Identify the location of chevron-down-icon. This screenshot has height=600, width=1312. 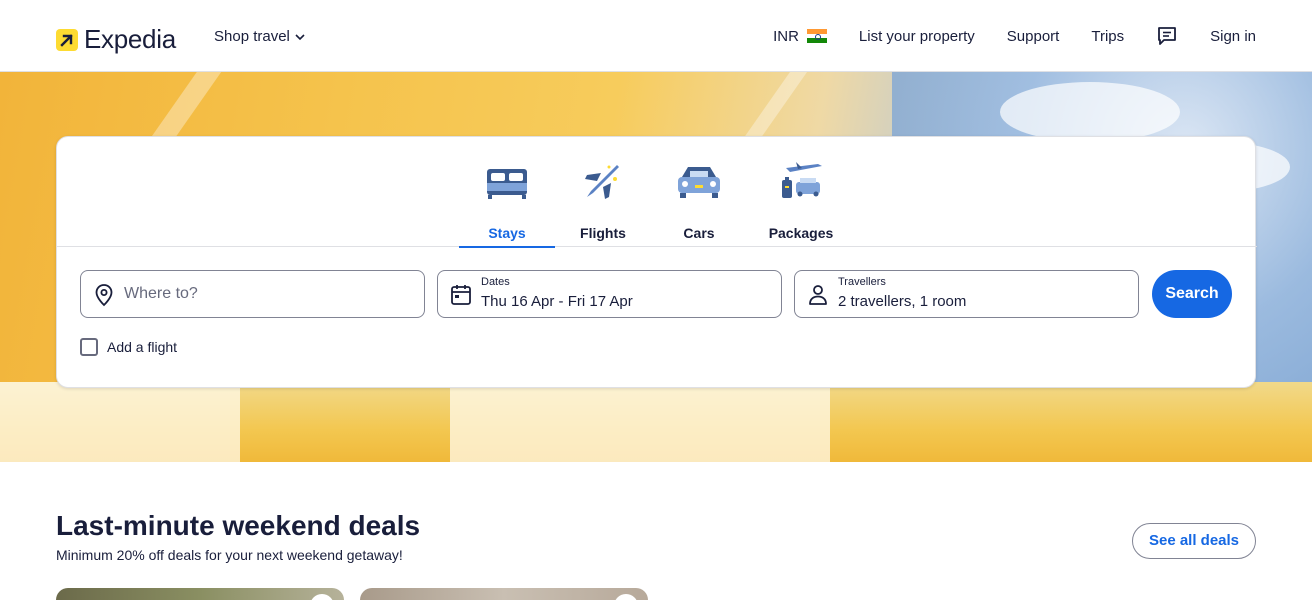
(300, 36).